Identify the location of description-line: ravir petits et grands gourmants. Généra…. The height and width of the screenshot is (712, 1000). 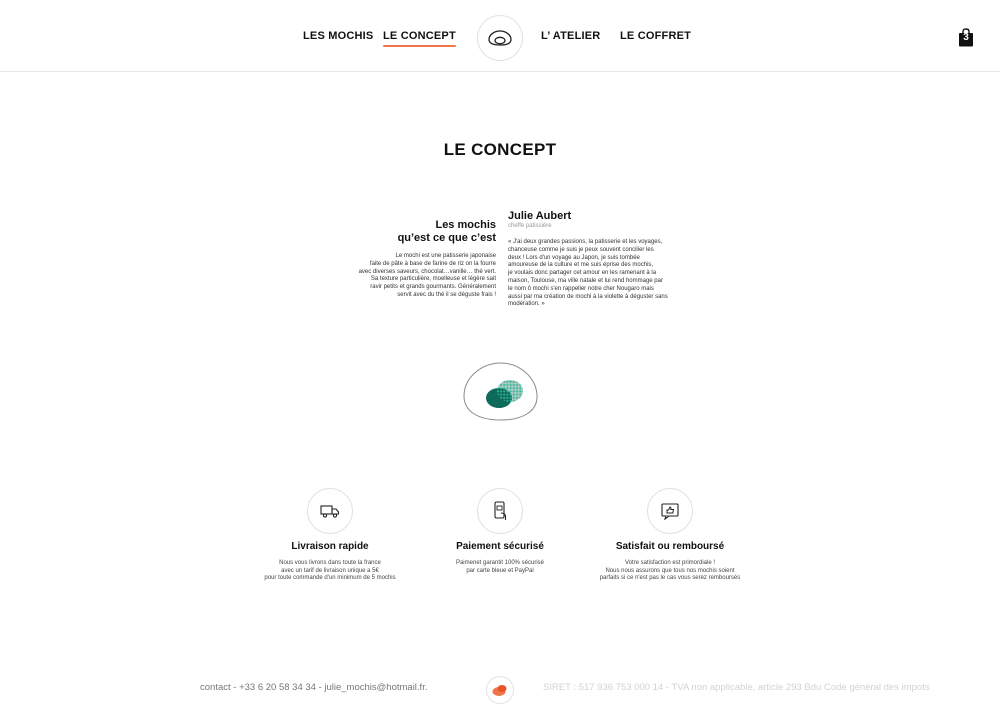
(433, 287).